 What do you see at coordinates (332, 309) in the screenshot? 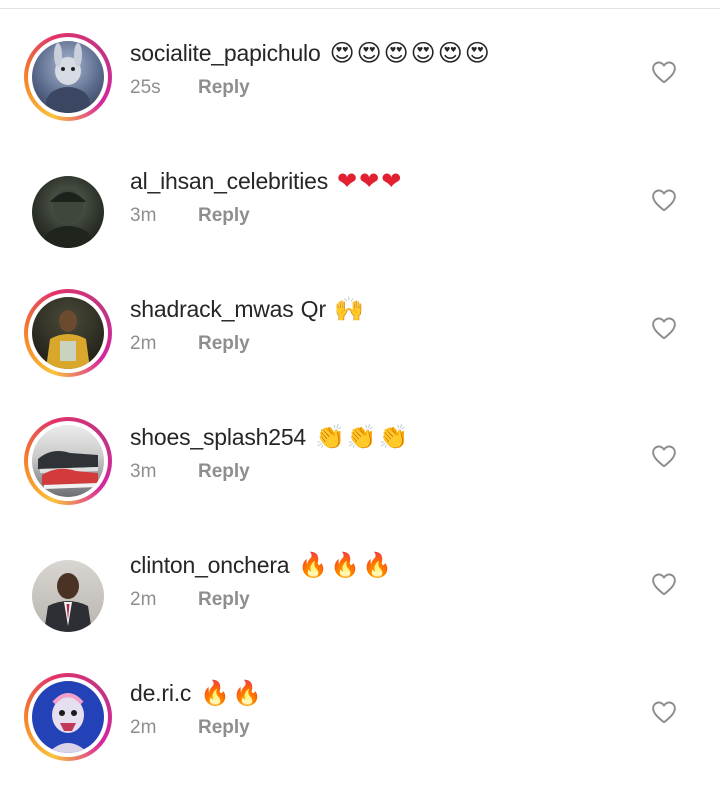
I see `comment-text: Qr 🙌` at bounding box center [332, 309].